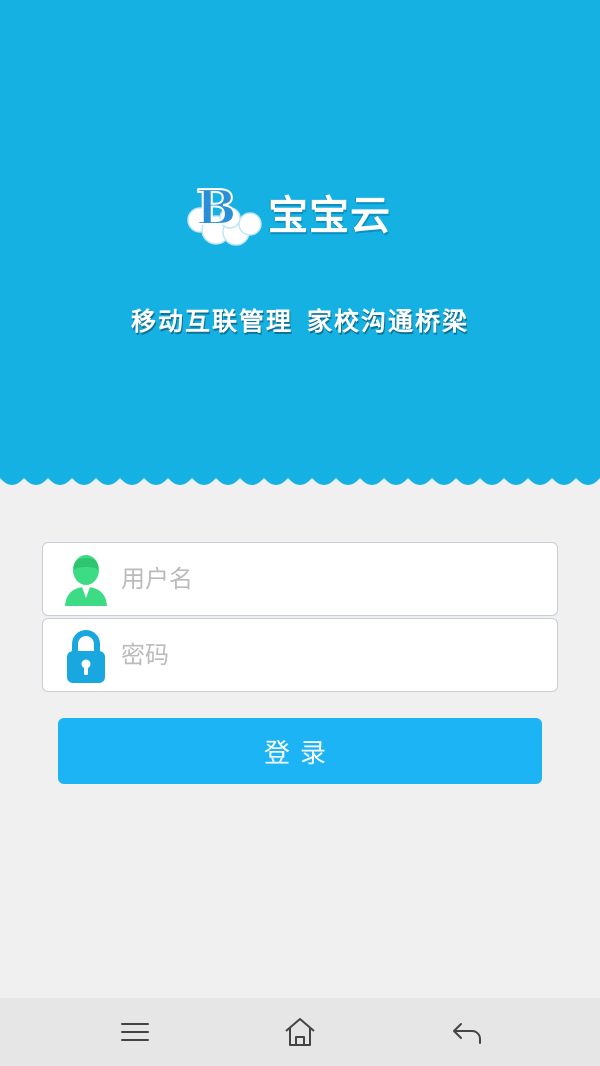 This screenshot has height=1066, width=600. Describe the element at coordinates (331, 655) in the screenshot. I see `password-input` at that location.